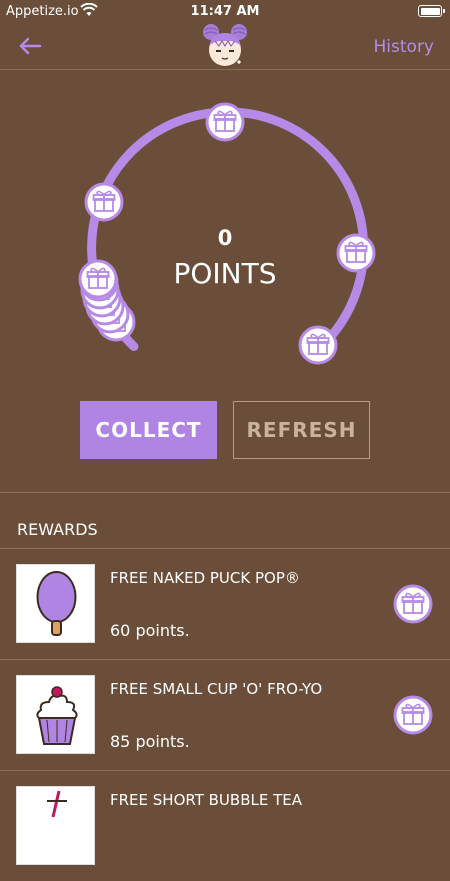 This screenshot has width=450, height=881. Describe the element at coordinates (205, 578) in the screenshot. I see `reward-name: FREE NAKED PUCK POP®` at that location.